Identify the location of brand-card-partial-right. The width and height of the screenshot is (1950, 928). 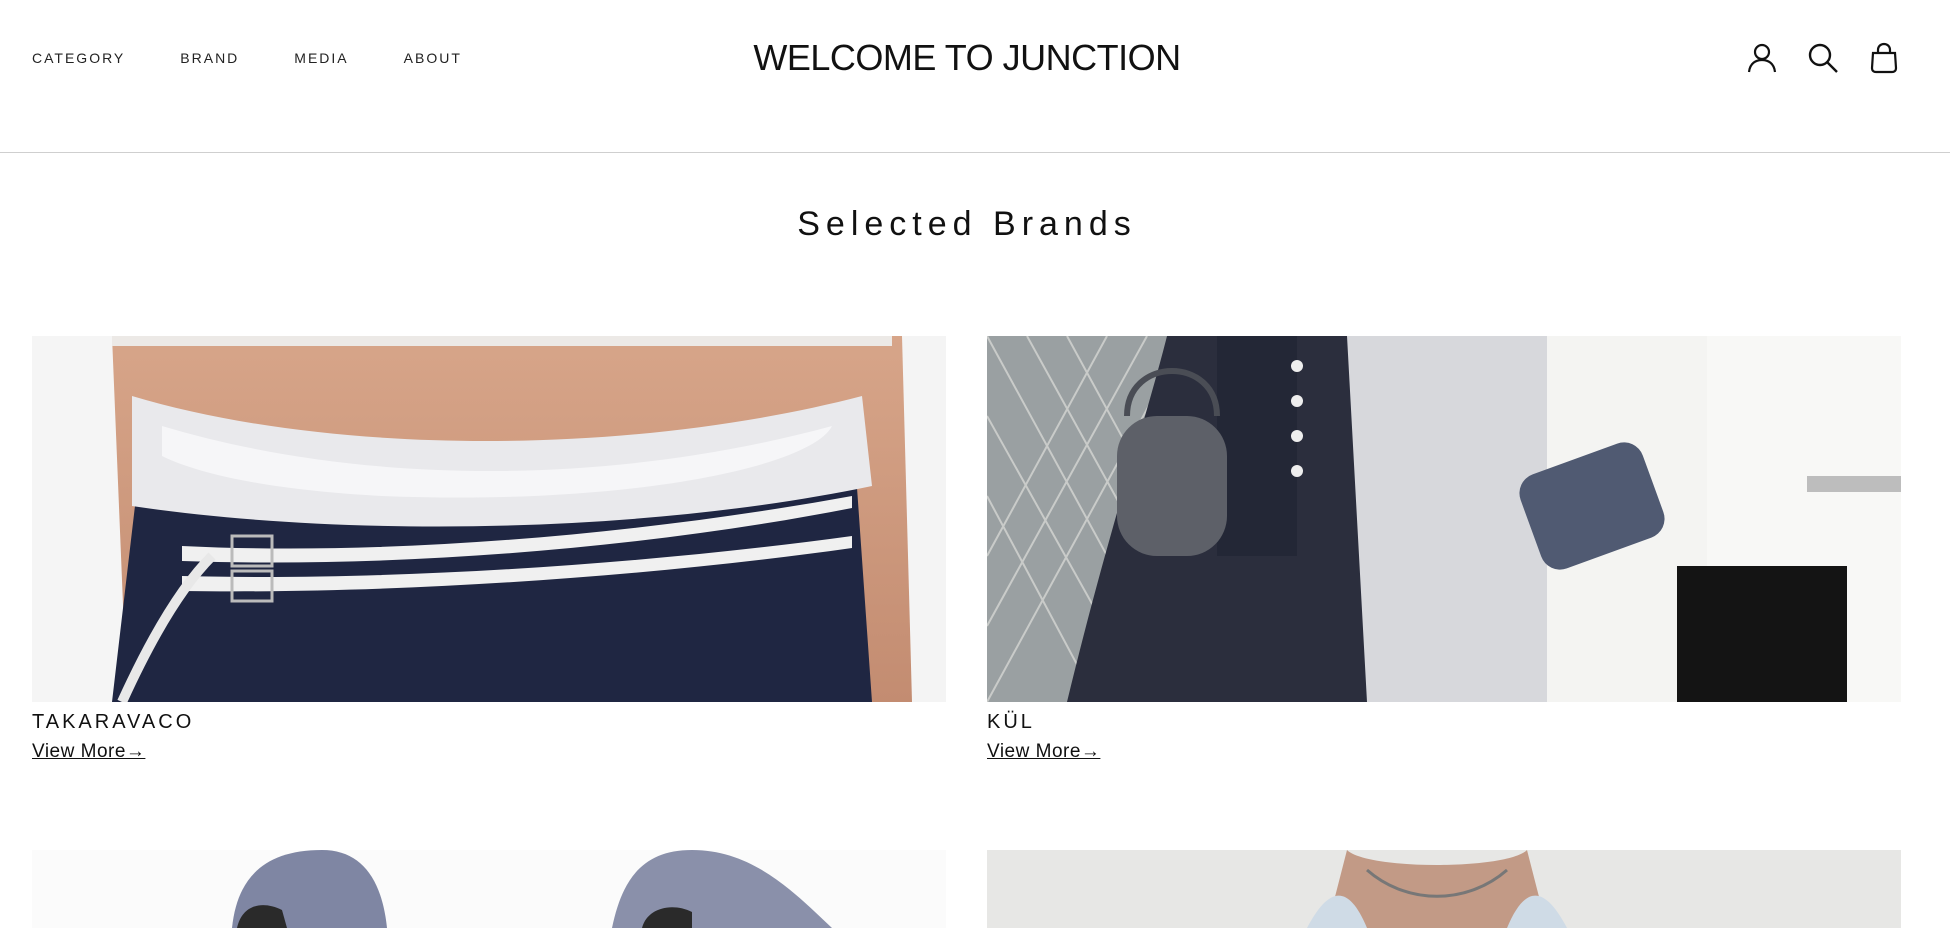
(1444, 889).